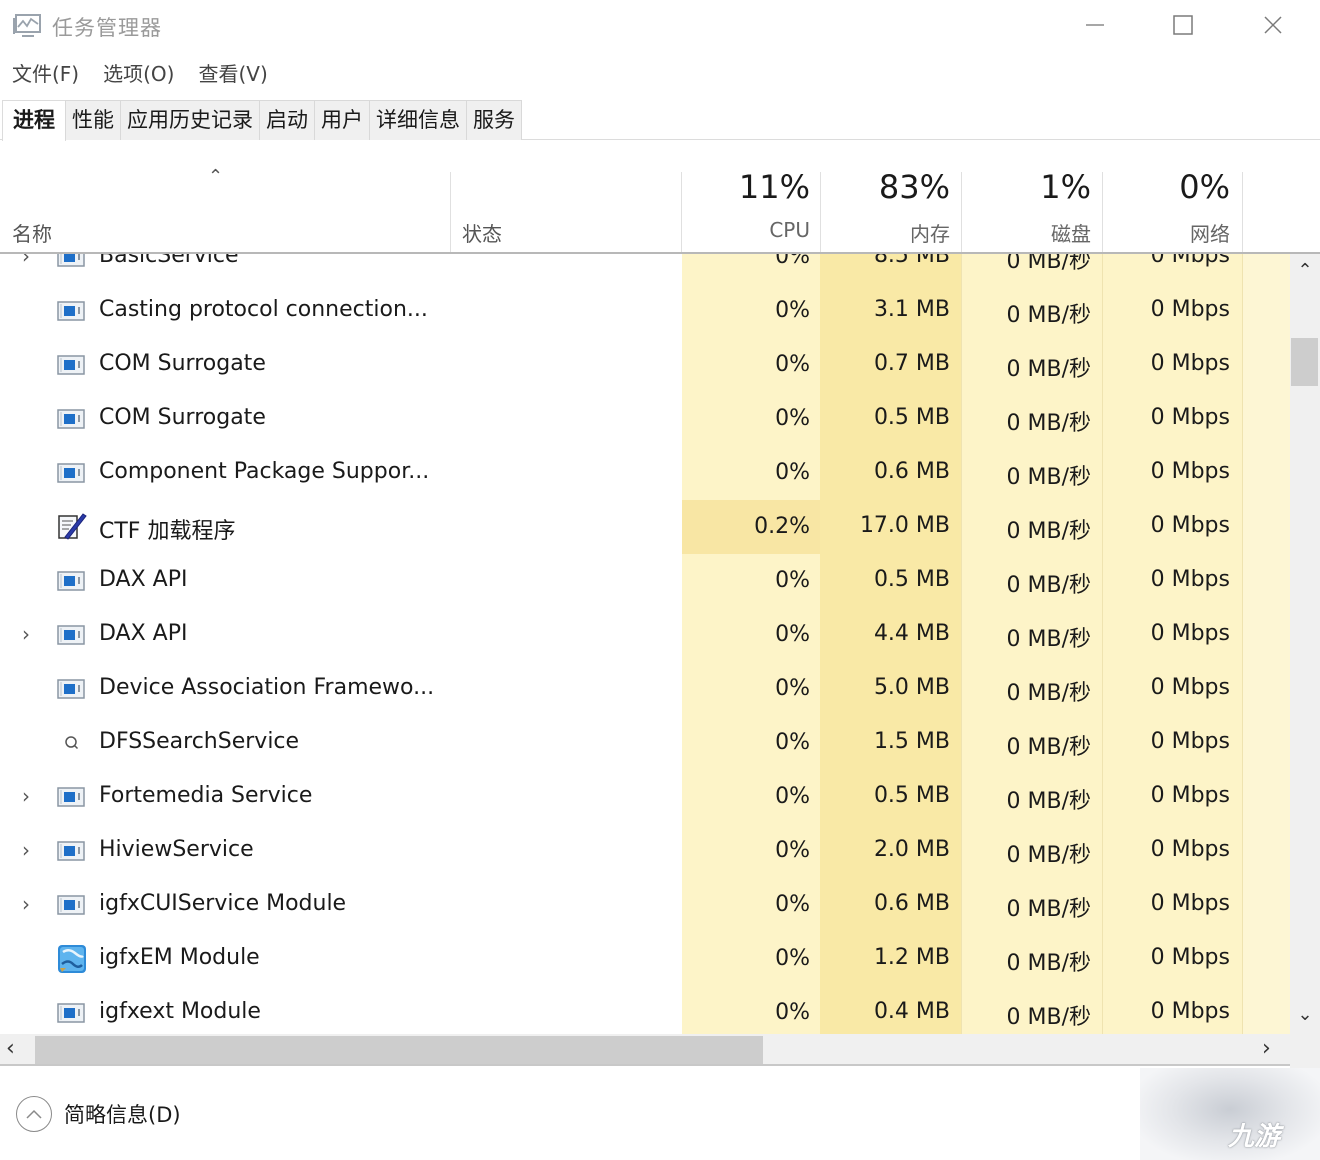 The width and height of the screenshot is (1320, 1160). I want to click on process-memory: 0.4 MB, so click(911, 1011).